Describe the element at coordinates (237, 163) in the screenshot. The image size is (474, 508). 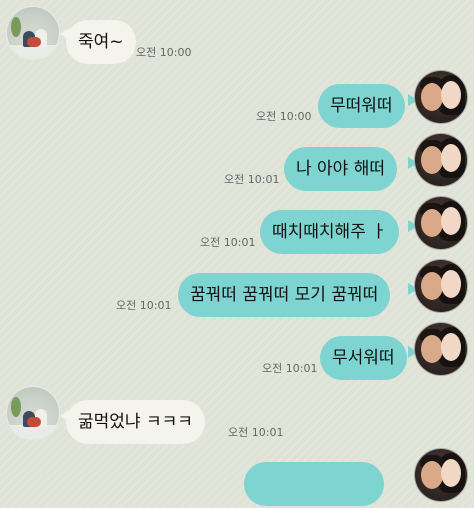
I see `message-row-outgoing: 오전 10:01 나 아야 해떠` at that location.